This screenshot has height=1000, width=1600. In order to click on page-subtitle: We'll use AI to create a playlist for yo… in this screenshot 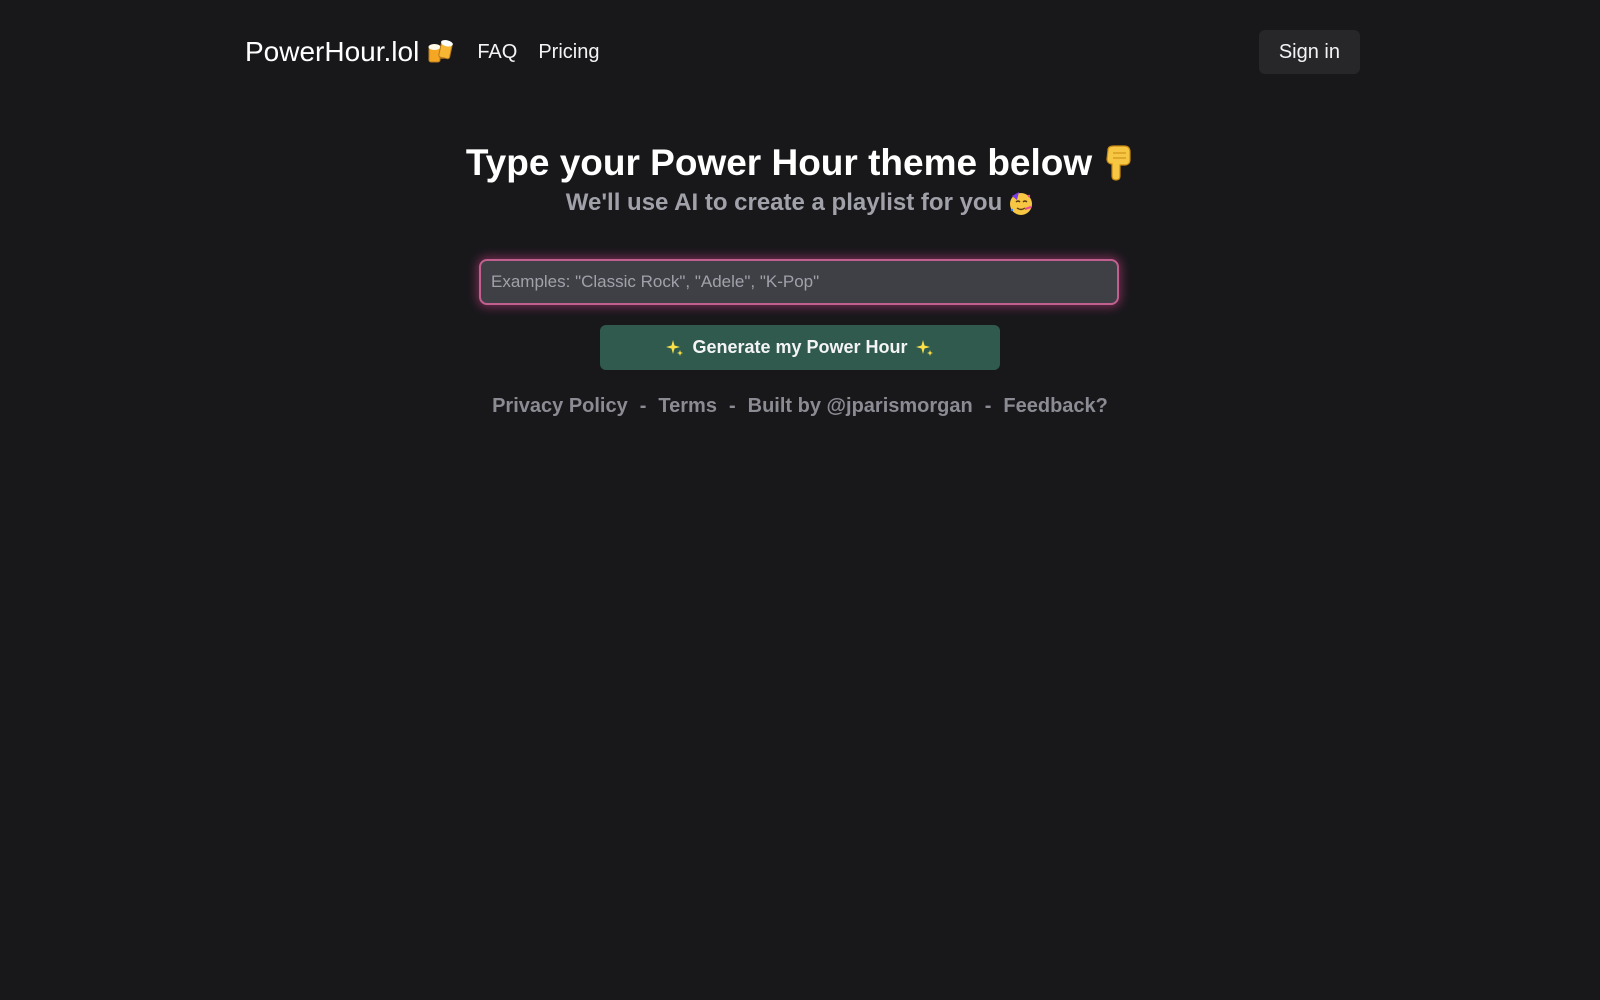, I will do `click(800, 203)`.